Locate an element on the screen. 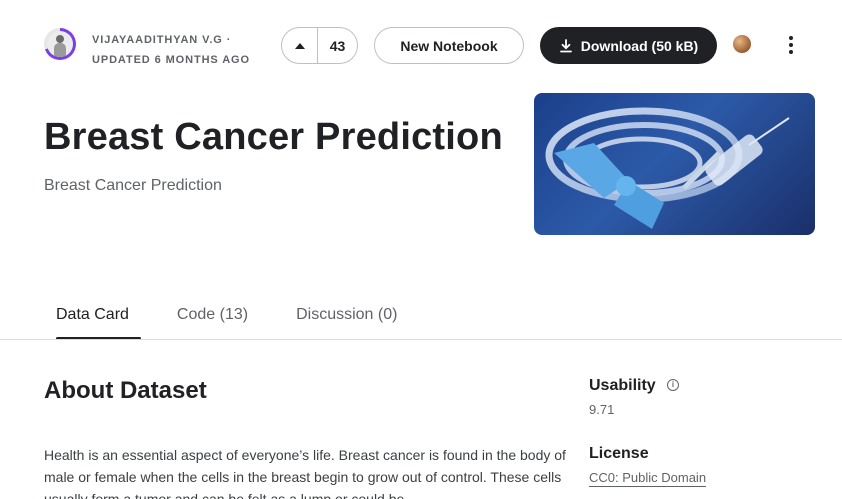 Image resolution: width=842 pixels, height=499 pixels. tab-data-card: Data Card is located at coordinates (92, 320).